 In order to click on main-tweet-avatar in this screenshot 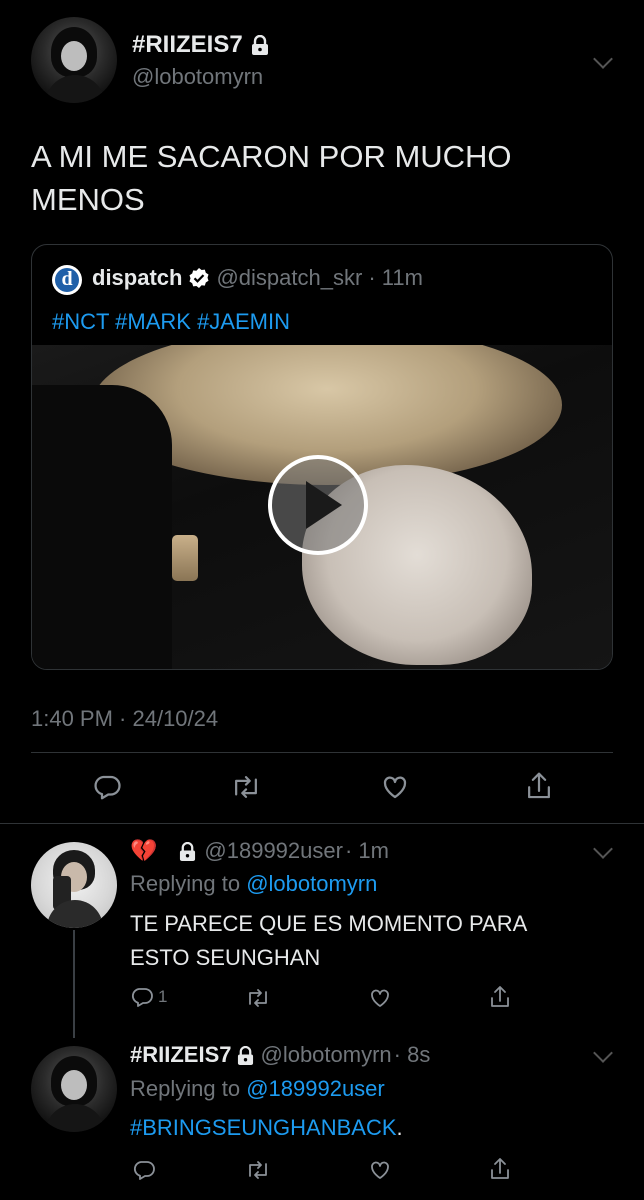, I will do `click(74, 60)`.